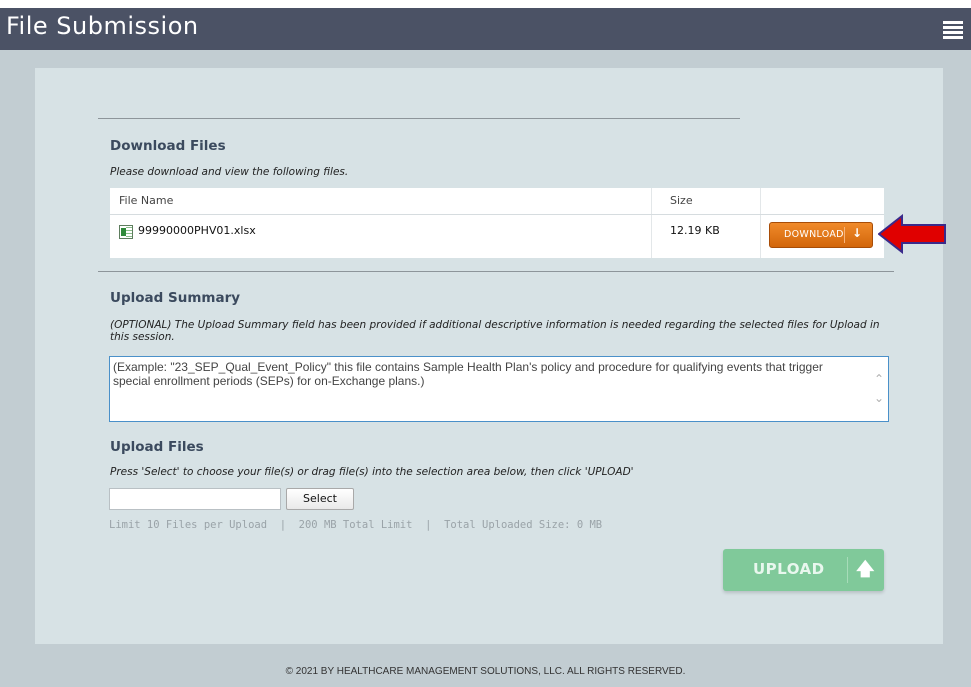  I want to click on file-selection-input, so click(195, 499).